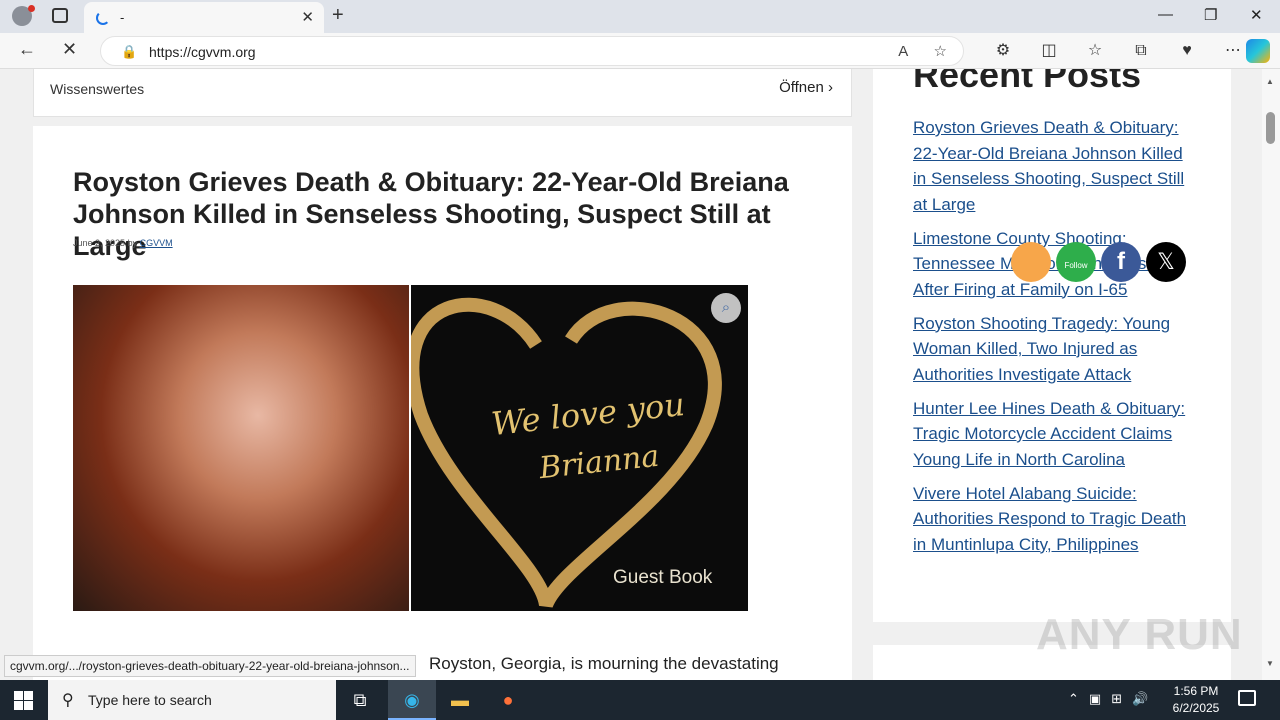 Image resolution: width=1280 pixels, height=720 pixels. Describe the element at coordinates (60, 15) in the screenshot. I see `tab-actions-icon` at that location.